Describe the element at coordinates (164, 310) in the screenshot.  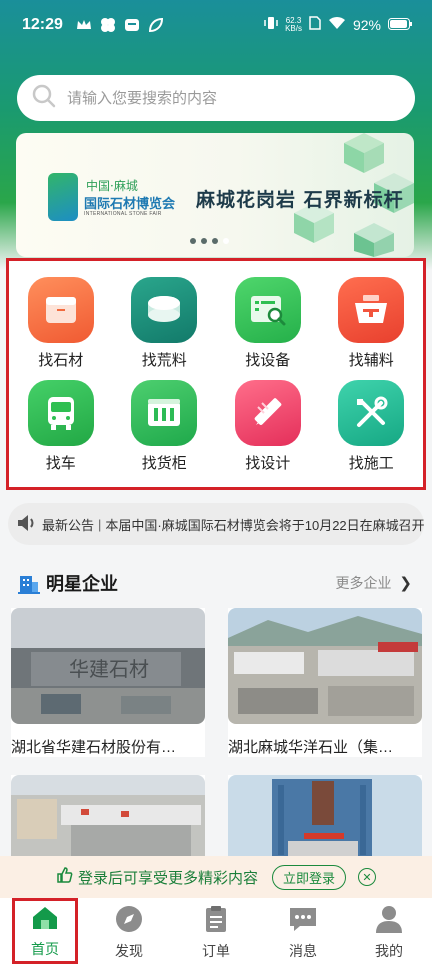
I see `stone-slab-icon` at that location.